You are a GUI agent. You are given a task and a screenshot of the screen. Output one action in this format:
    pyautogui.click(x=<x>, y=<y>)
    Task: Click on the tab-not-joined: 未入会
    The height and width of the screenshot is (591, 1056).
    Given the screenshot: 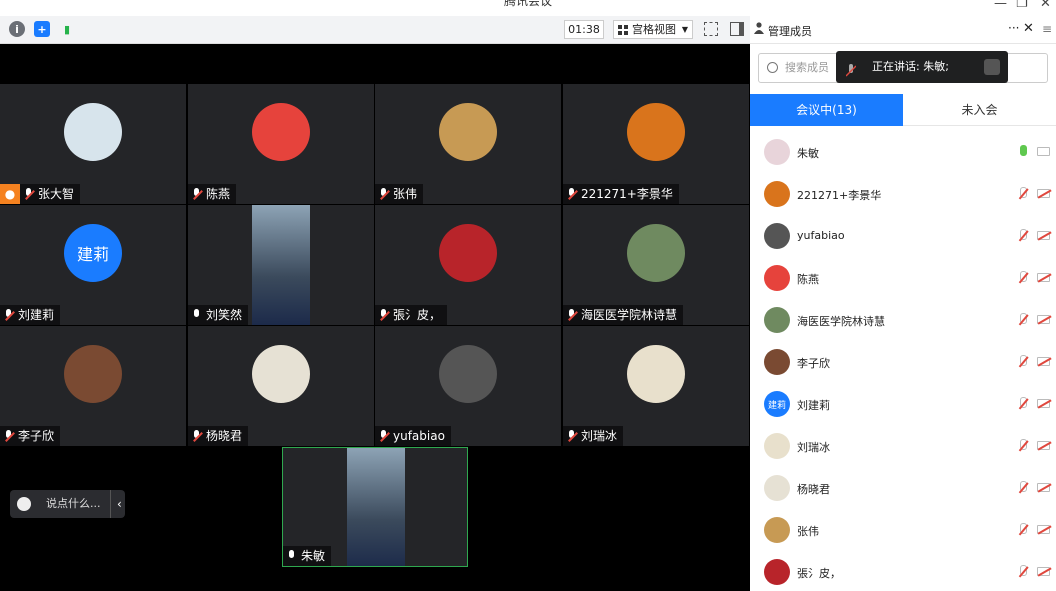 What is the action you would take?
    pyautogui.click(x=979, y=110)
    